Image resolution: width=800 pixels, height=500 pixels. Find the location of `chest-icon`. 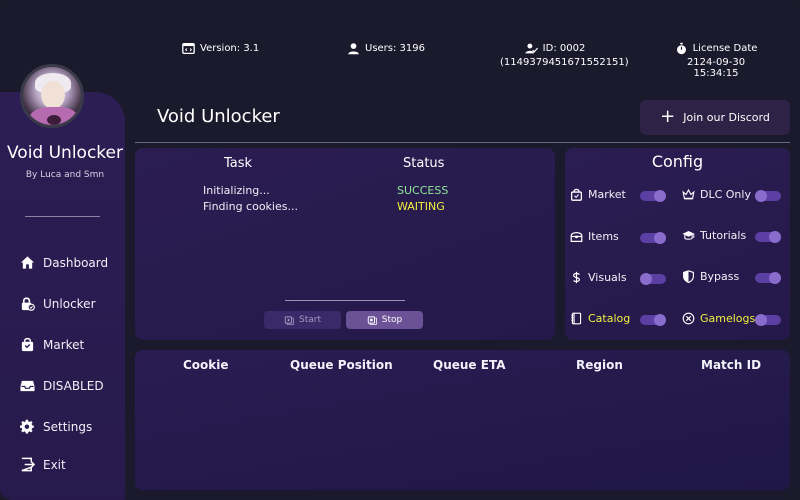

chest-icon is located at coordinates (576, 237).